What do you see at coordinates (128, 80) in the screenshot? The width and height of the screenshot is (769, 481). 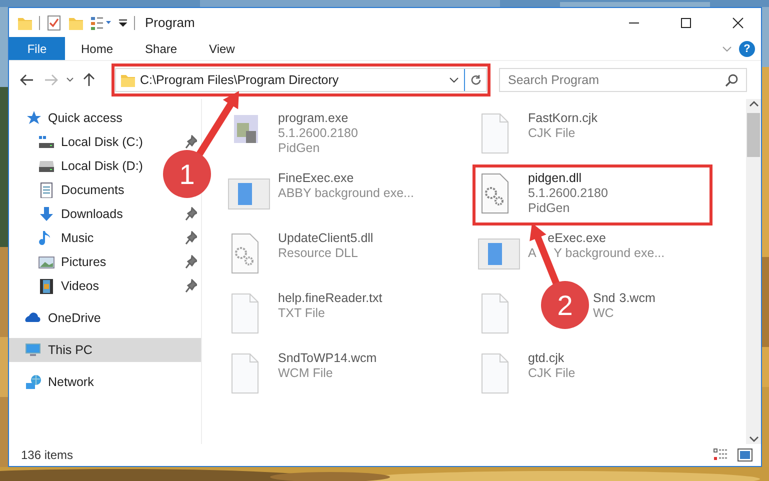 I see `folder-icon` at bounding box center [128, 80].